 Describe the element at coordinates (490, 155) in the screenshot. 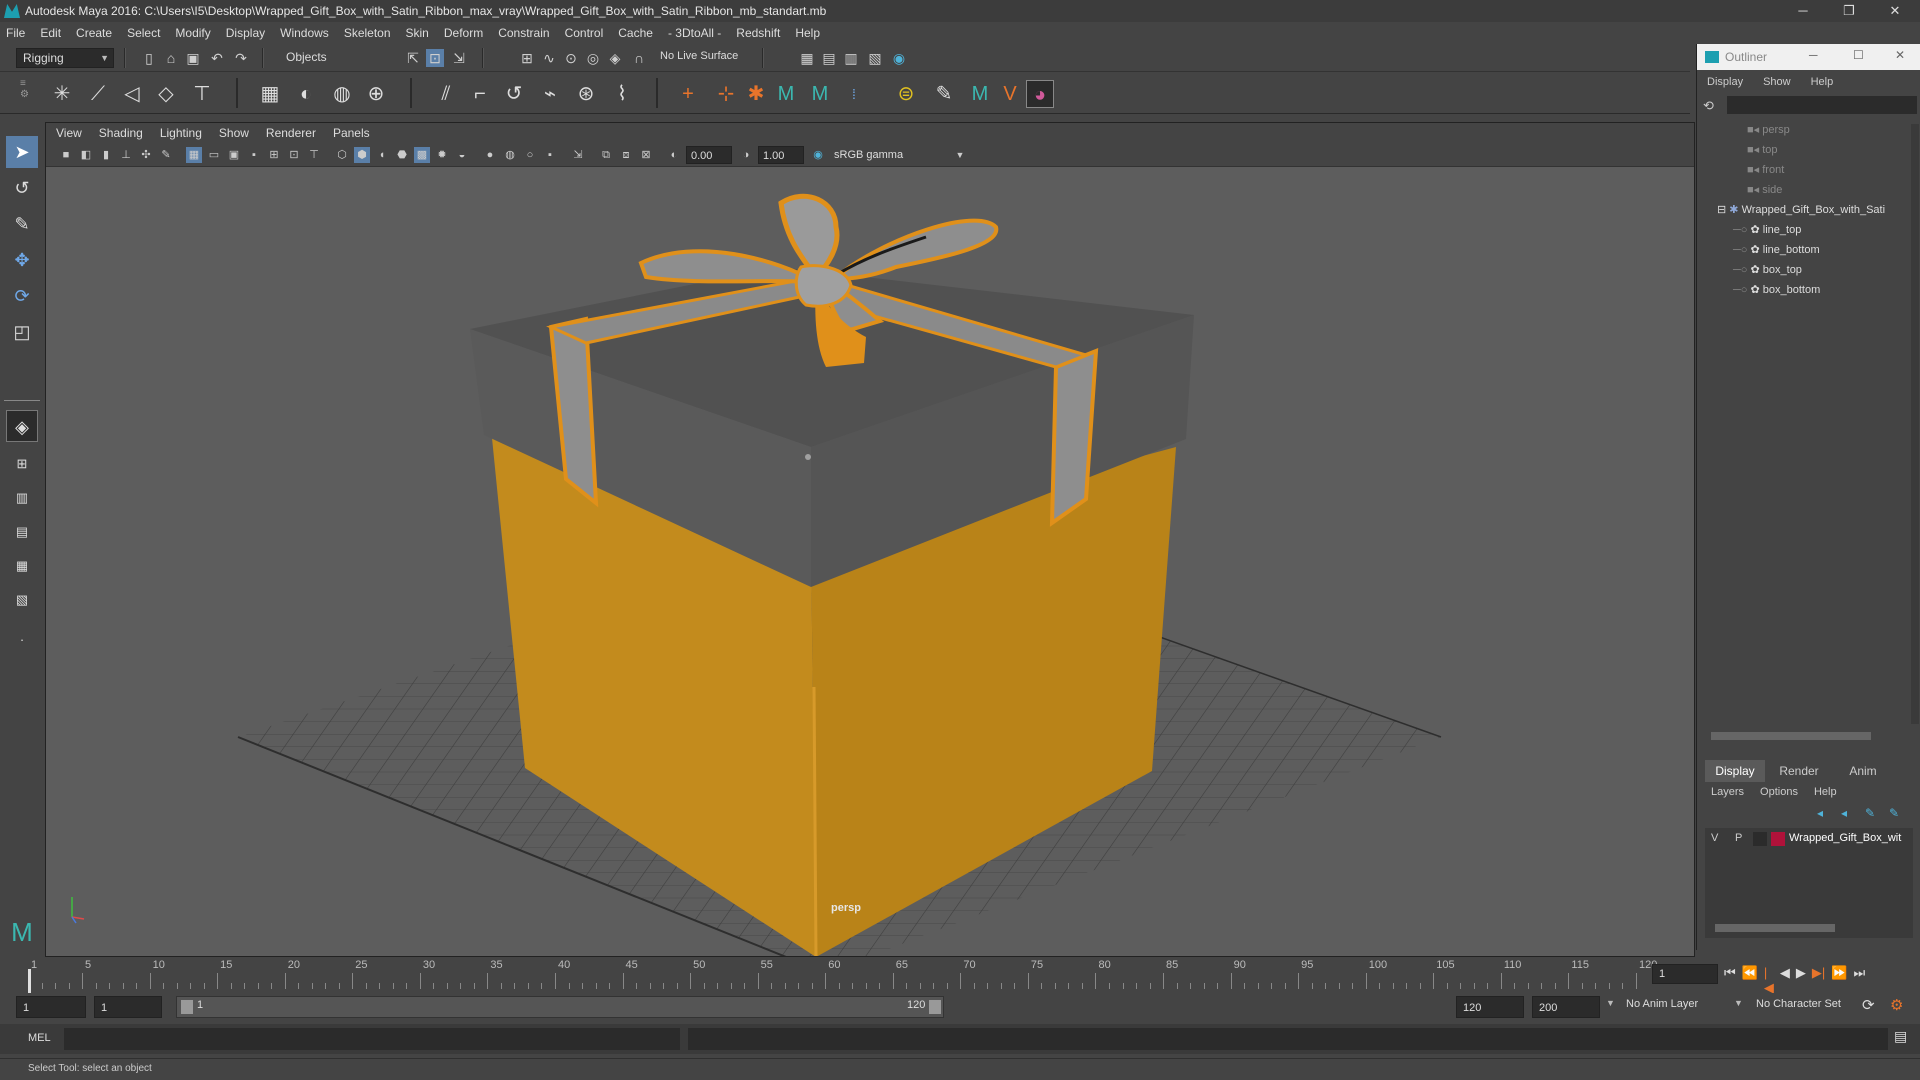

I see `ambient-occlusion-icon: ●` at that location.